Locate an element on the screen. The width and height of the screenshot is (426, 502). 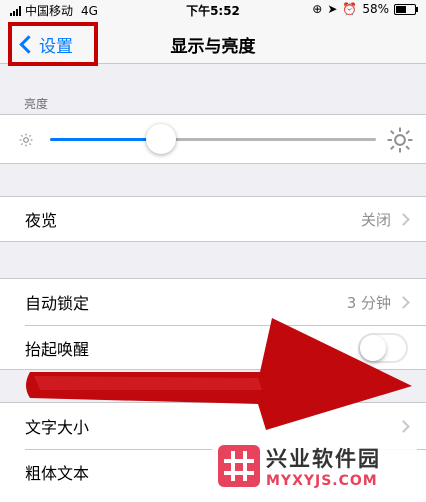
navigation-bar: 设置 显示与亮度 is located at coordinates (213, 43).